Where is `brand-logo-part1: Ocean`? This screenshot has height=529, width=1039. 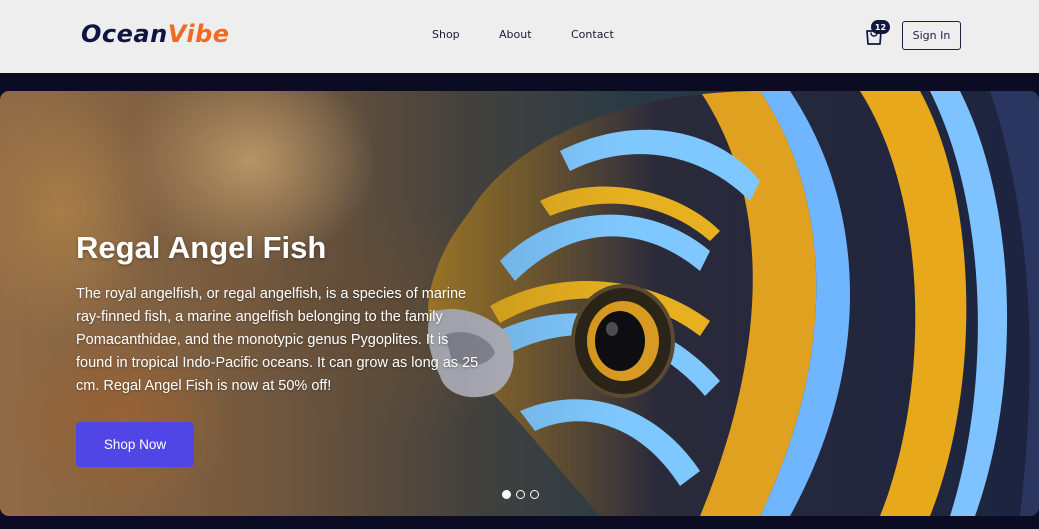
brand-logo-part1: Ocean is located at coordinates (124, 34).